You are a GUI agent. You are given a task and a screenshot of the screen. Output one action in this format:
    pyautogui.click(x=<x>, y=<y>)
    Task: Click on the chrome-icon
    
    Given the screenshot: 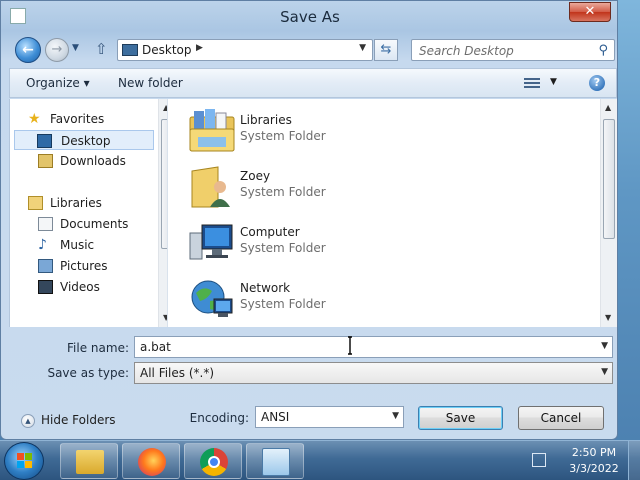 What is the action you would take?
    pyautogui.click(x=214, y=462)
    